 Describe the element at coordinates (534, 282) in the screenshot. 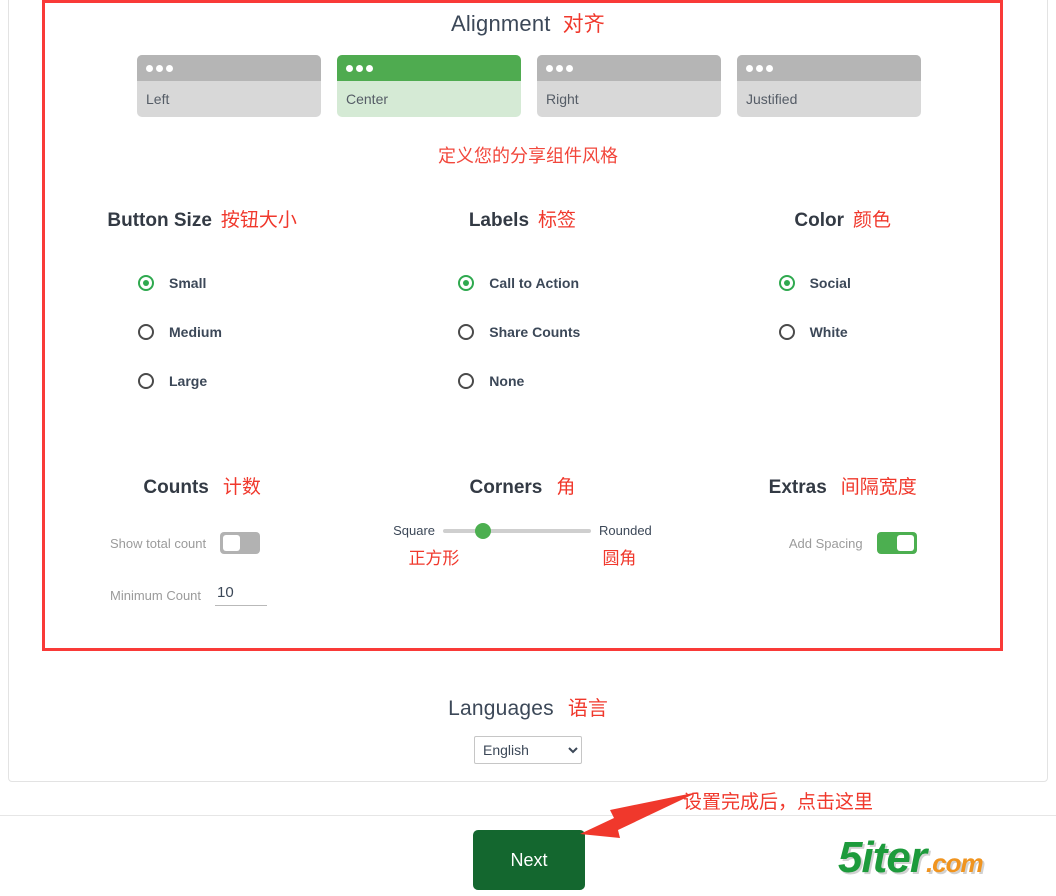

I see `radio-label: Call to Action` at that location.